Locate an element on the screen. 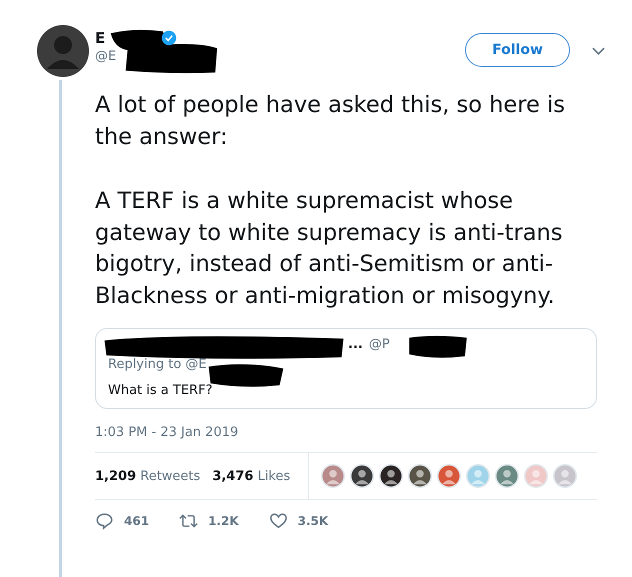  quoted-author-handle: @P is located at coordinates (379, 344).